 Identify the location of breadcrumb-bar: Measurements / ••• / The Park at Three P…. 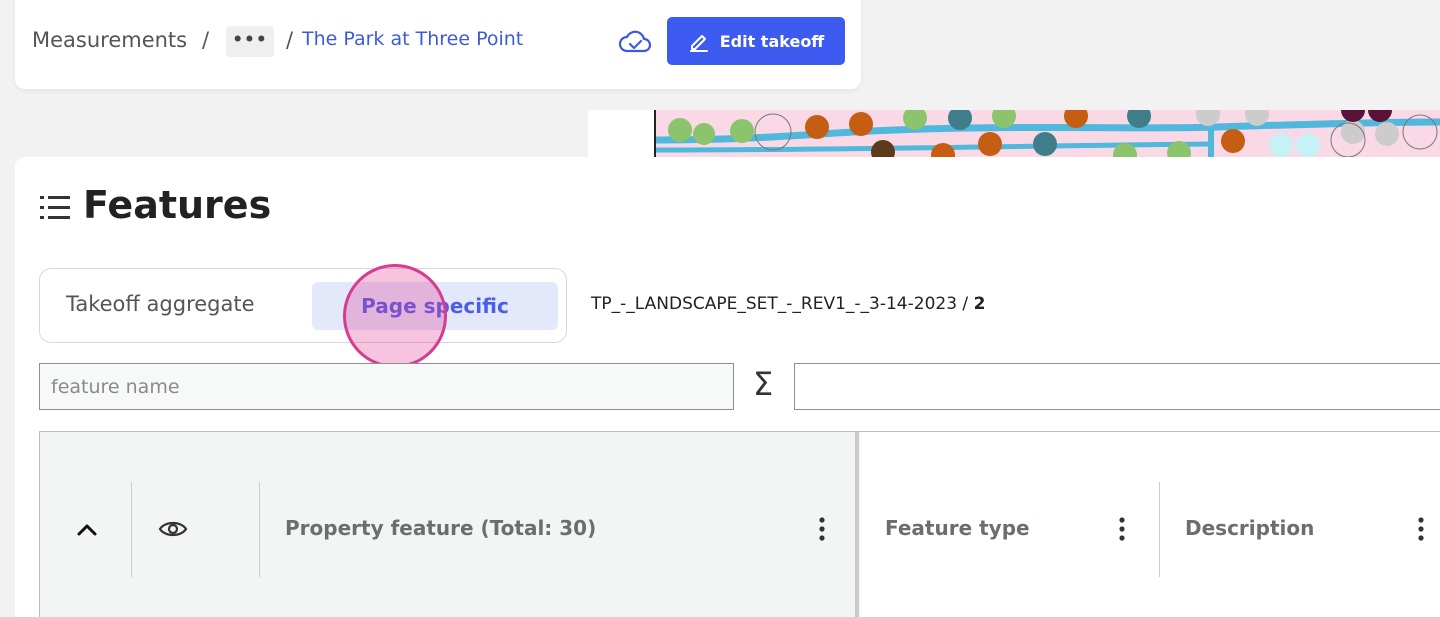
(438, 44).